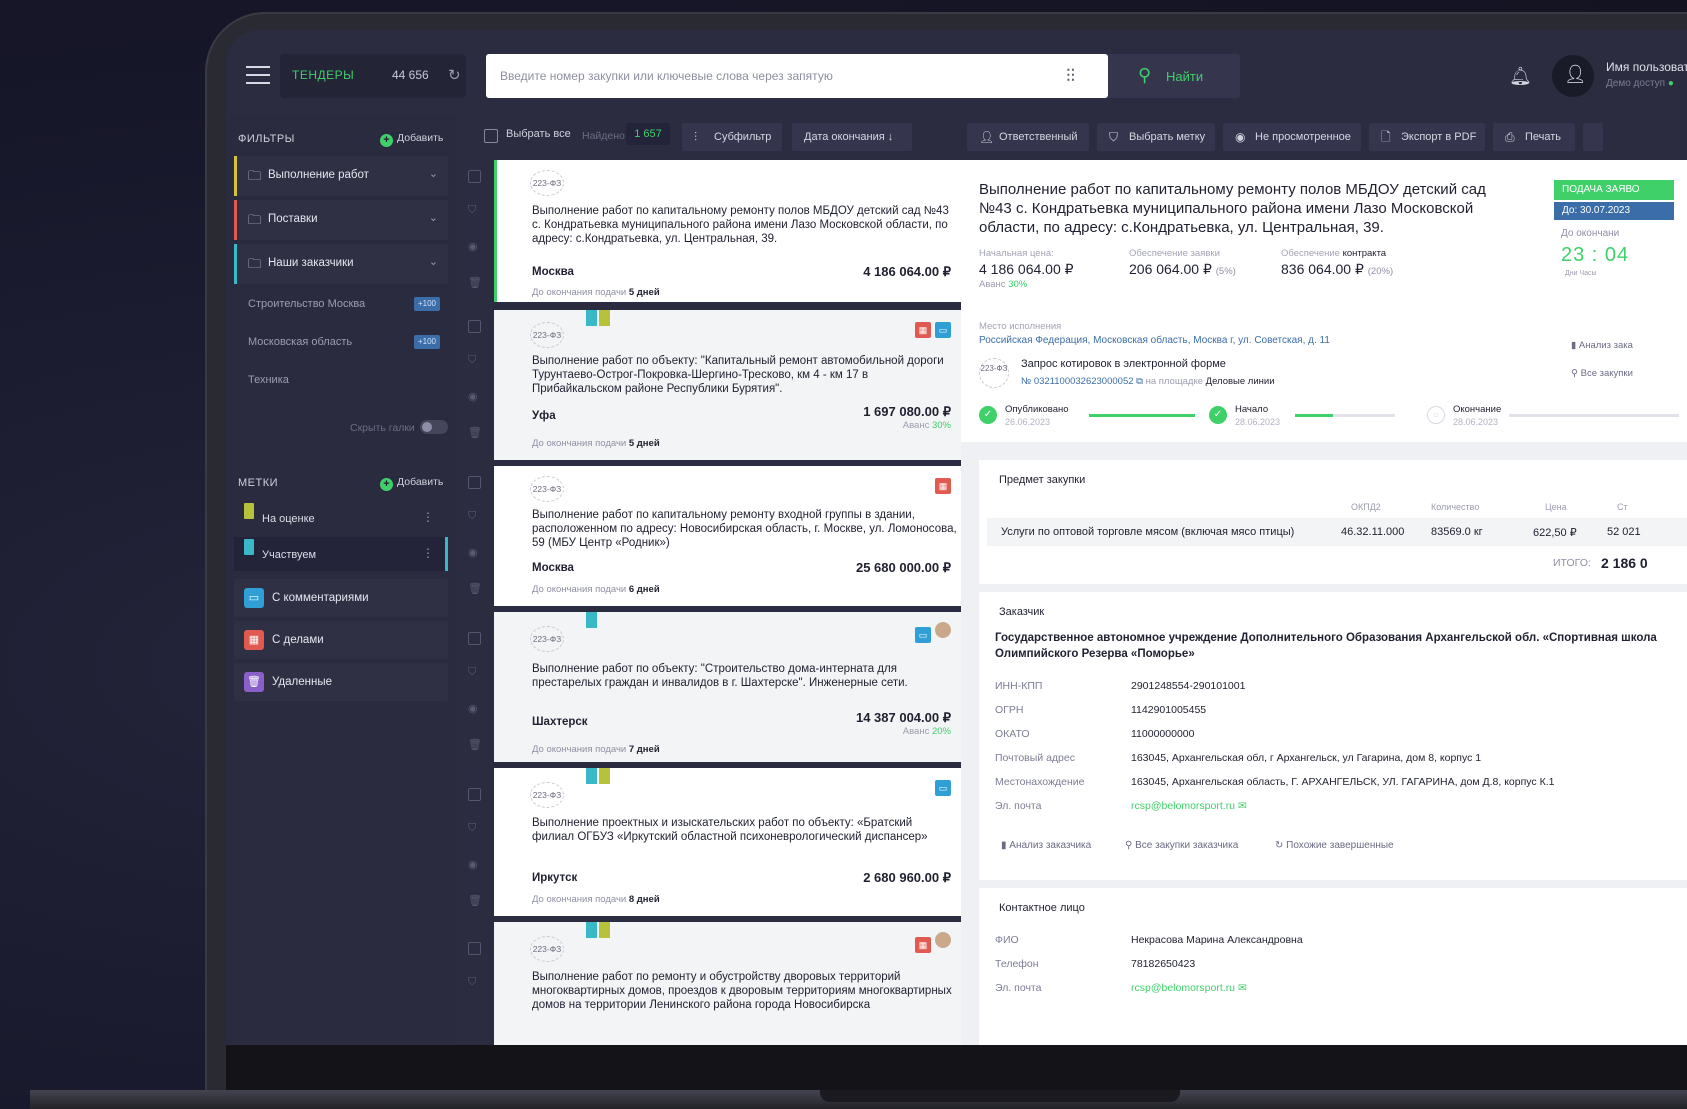  Describe the element at coordinates (1573, 76) in the screenshot. I see `avatar: 👤︎` at that location.